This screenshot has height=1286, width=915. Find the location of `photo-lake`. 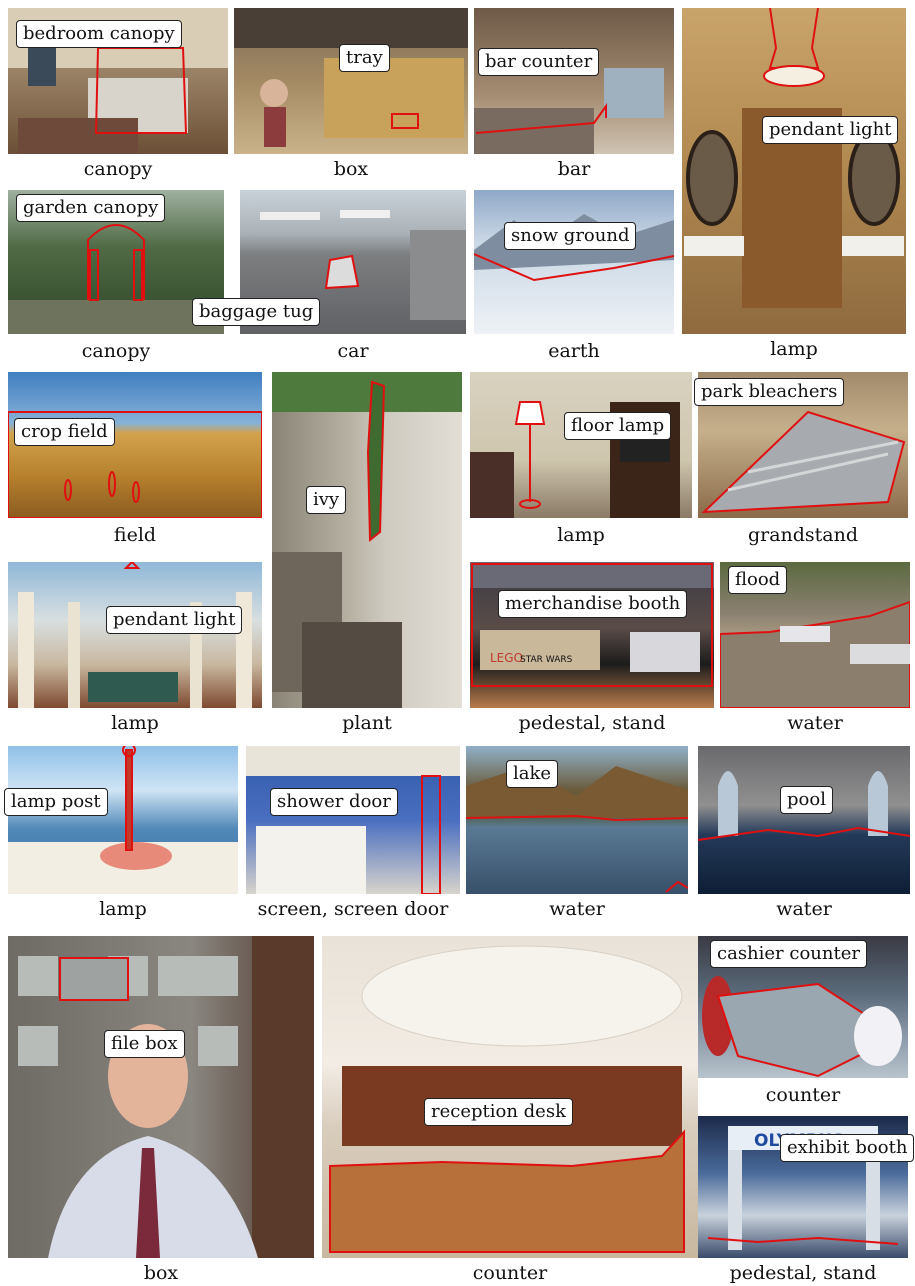

photo-lake is located at coordinates (577, 820).